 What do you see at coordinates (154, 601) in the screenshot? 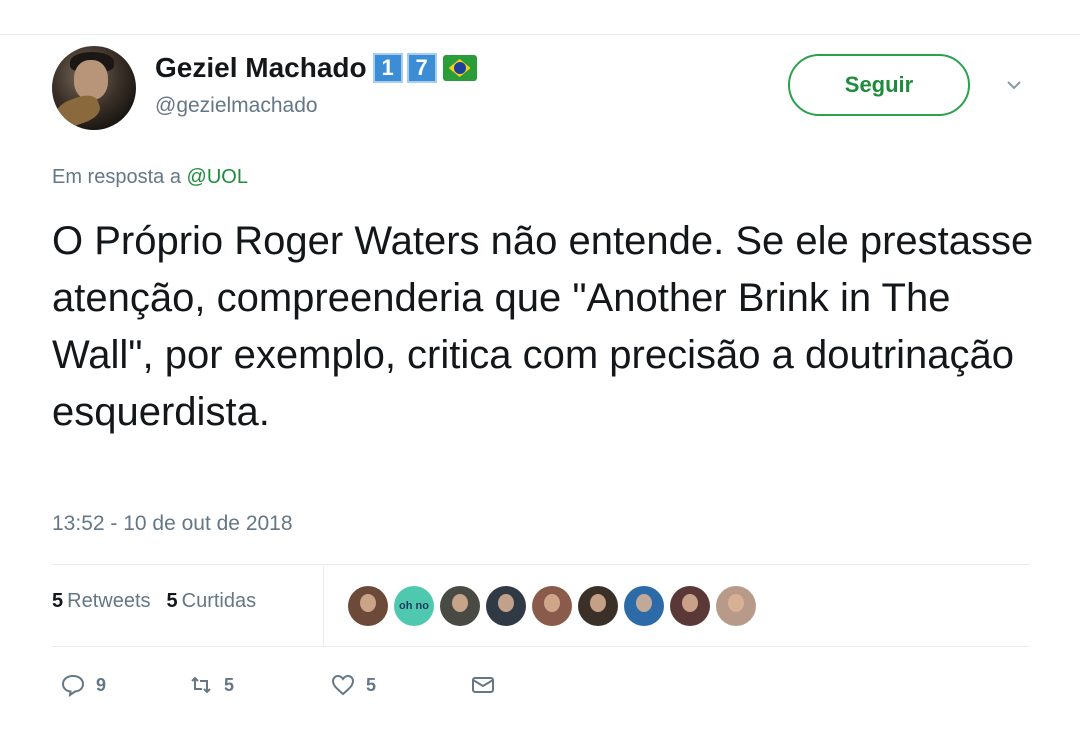
I see `tweet-stats: 5 Retweets 5 Curtidas` at bounding box center [154, 601].